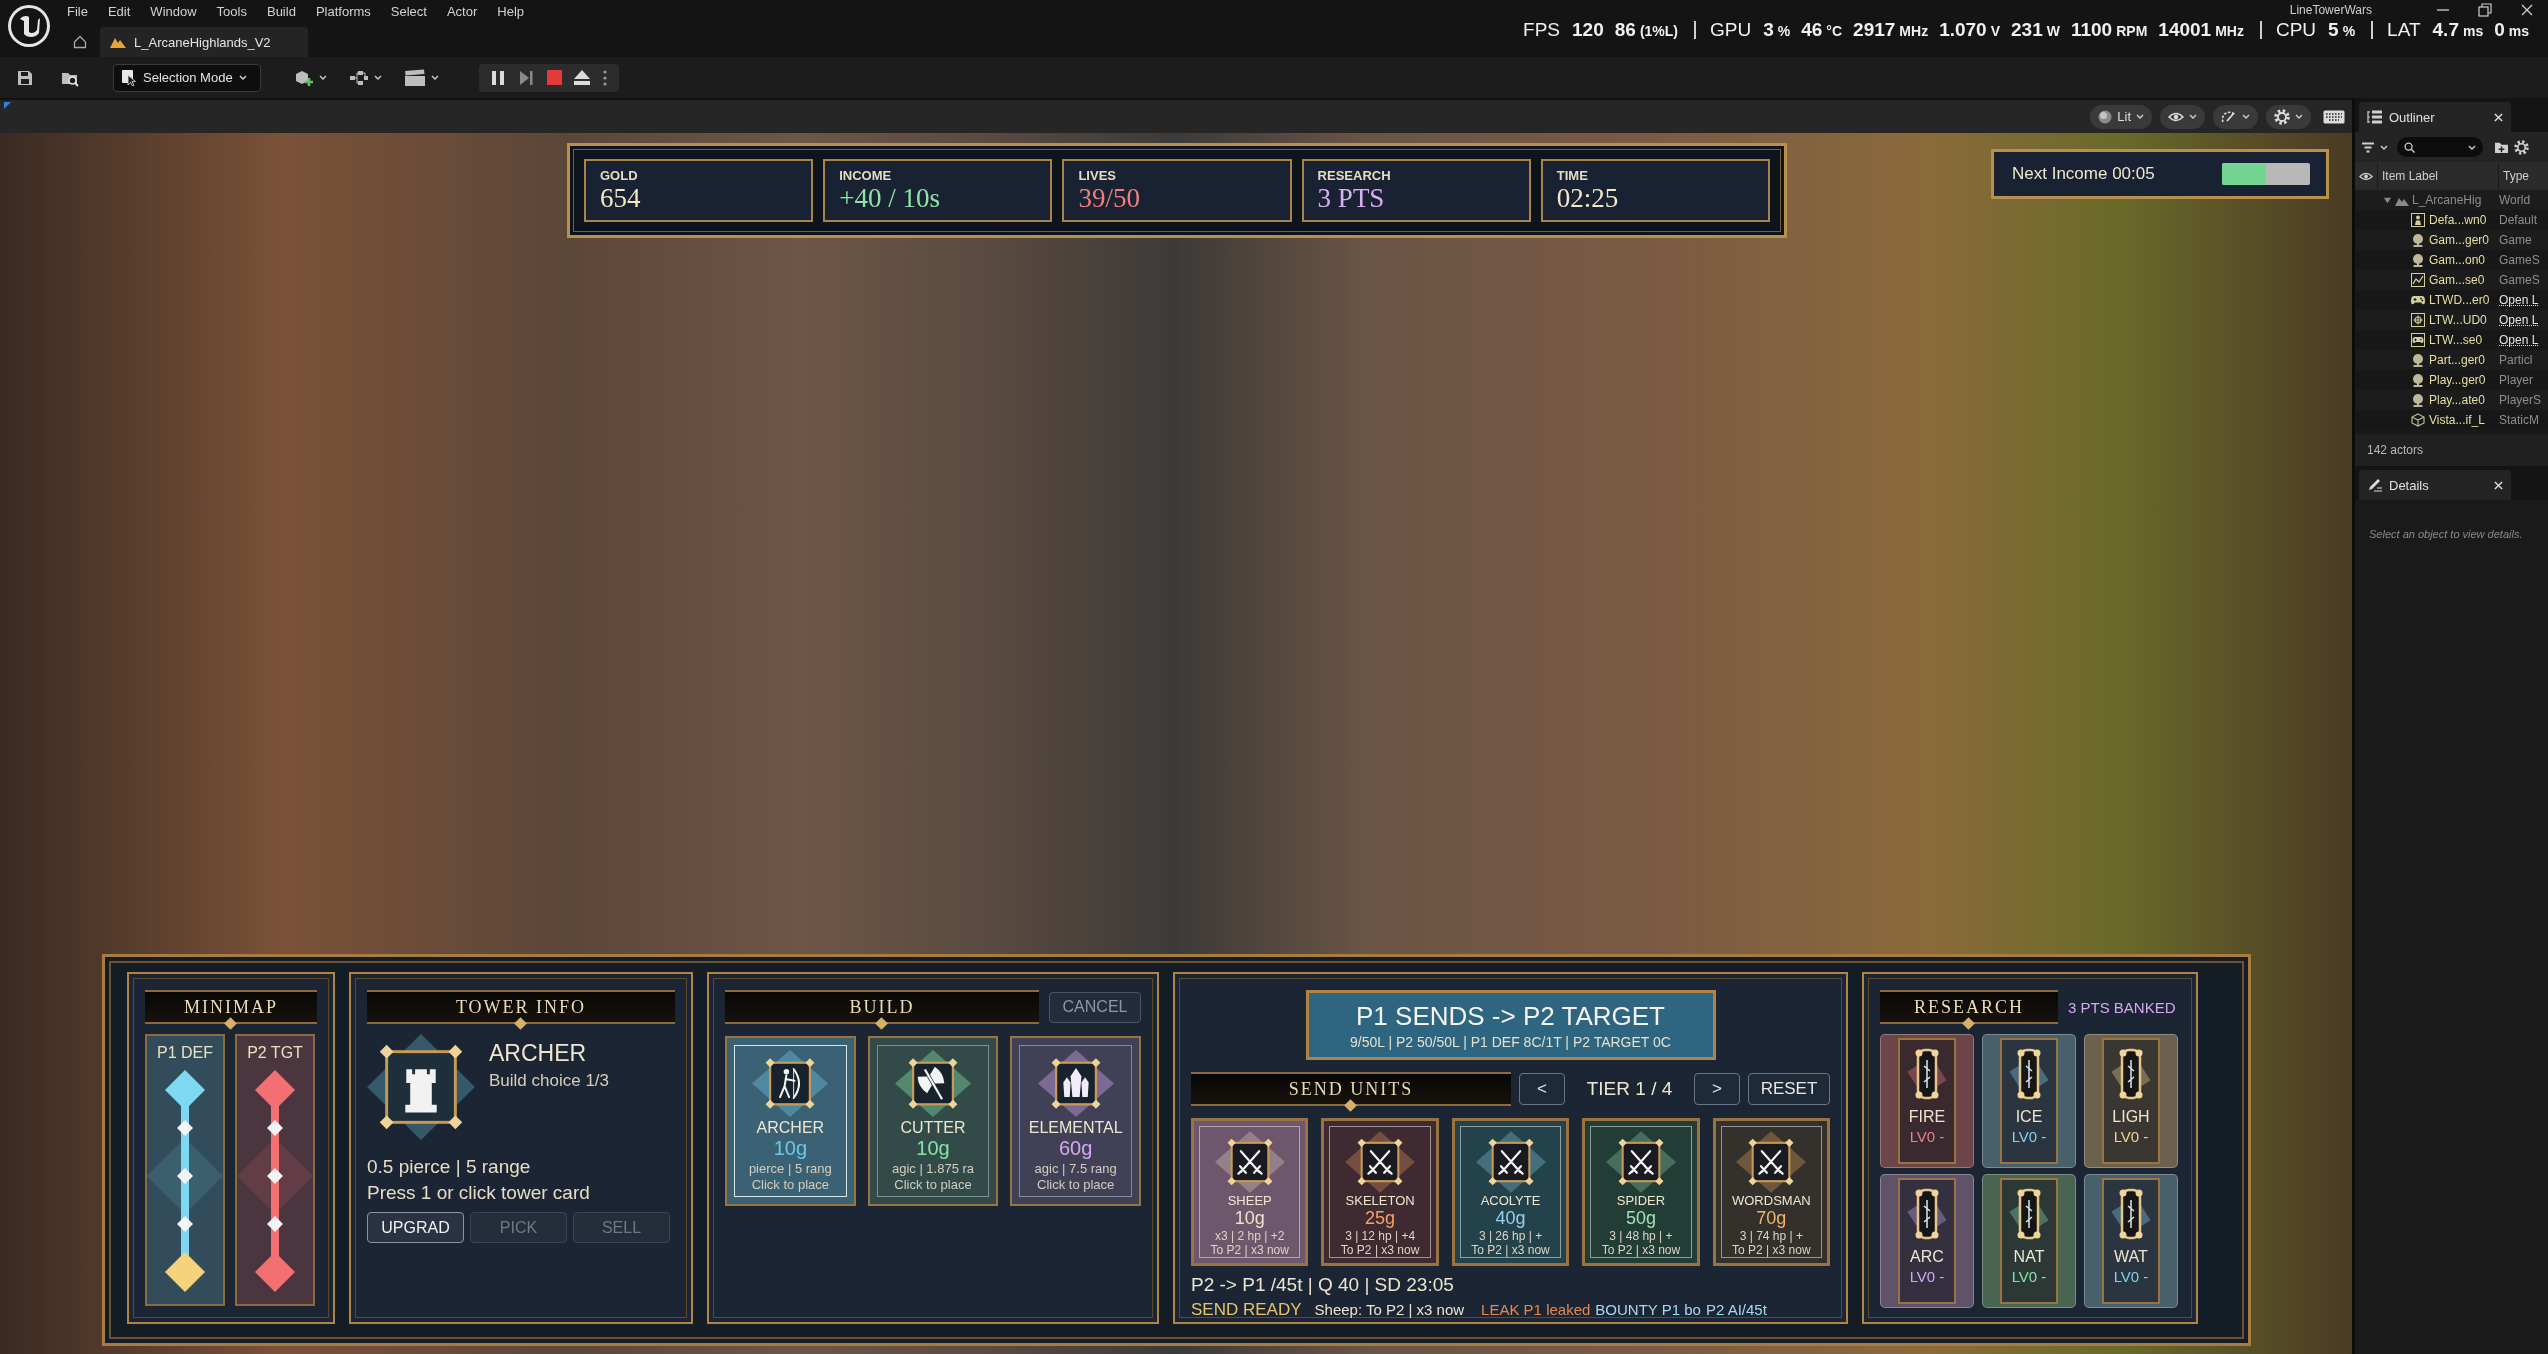  I want to click on window-title: LineTowerWars, so click(2330, 10).